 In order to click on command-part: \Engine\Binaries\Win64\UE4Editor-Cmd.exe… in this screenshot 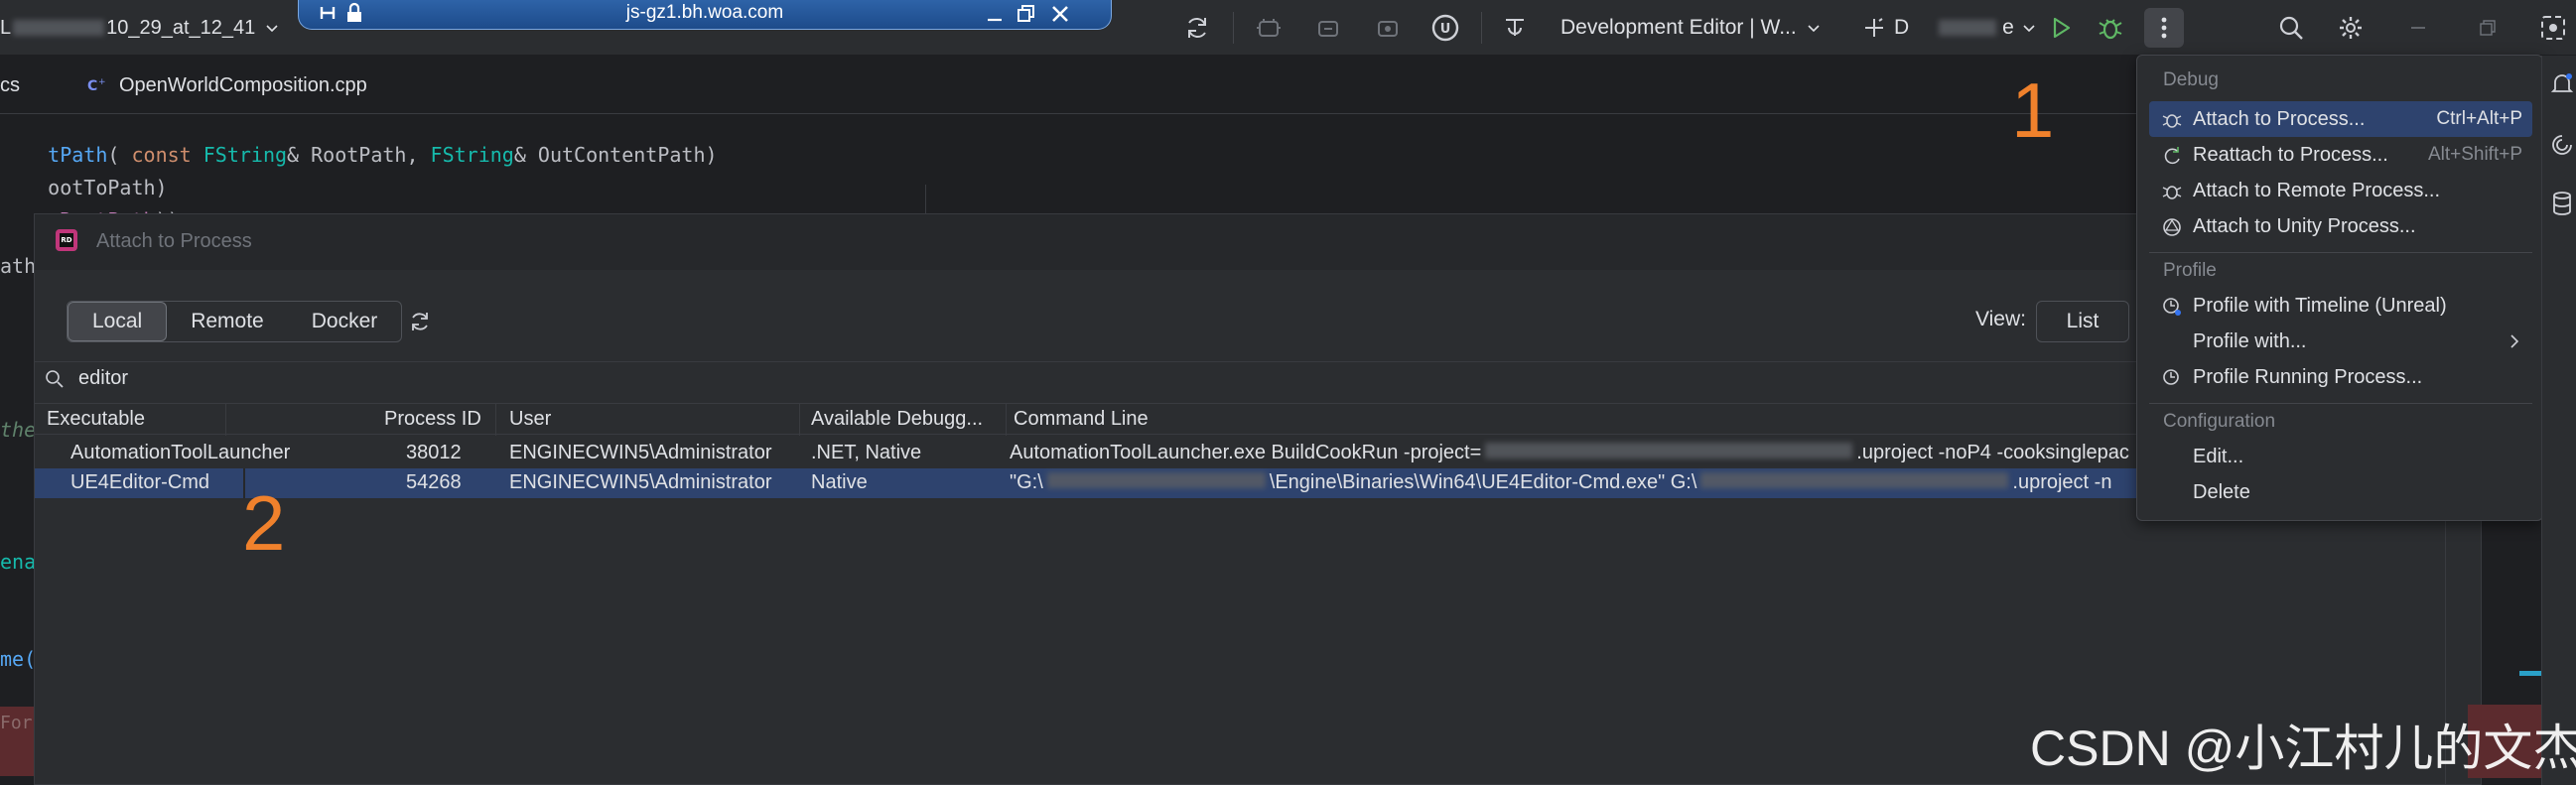, I will do `click(1483, 482)`.